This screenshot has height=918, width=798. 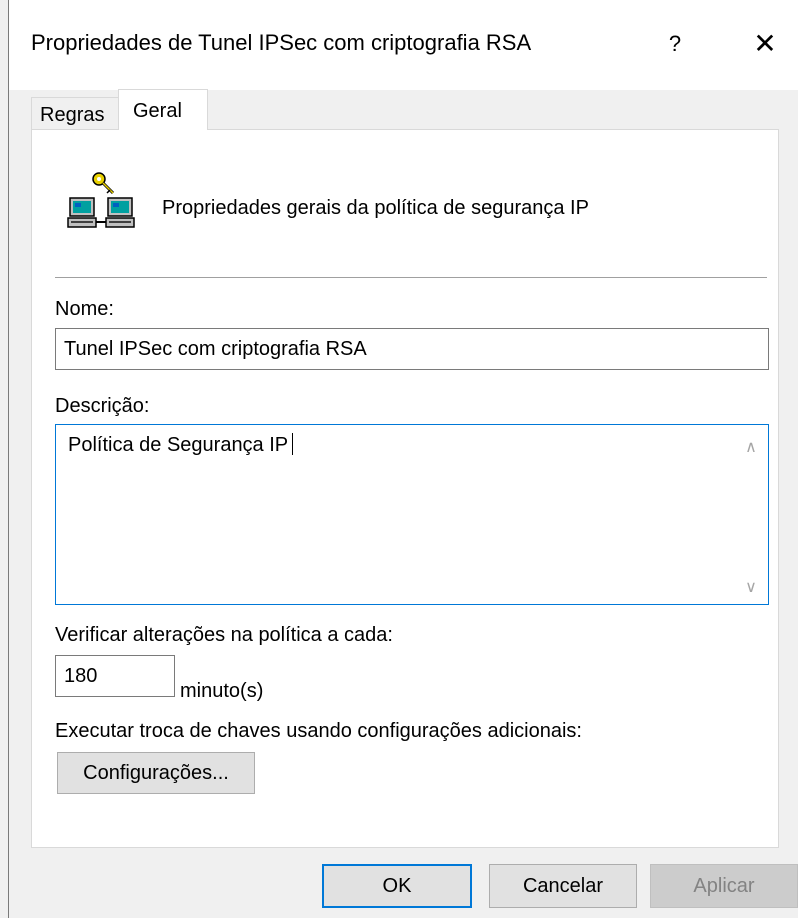 What do you see at coordinates (411, 277) in the screenshot?
I see `header-divider` at bounding box center [411, 277].